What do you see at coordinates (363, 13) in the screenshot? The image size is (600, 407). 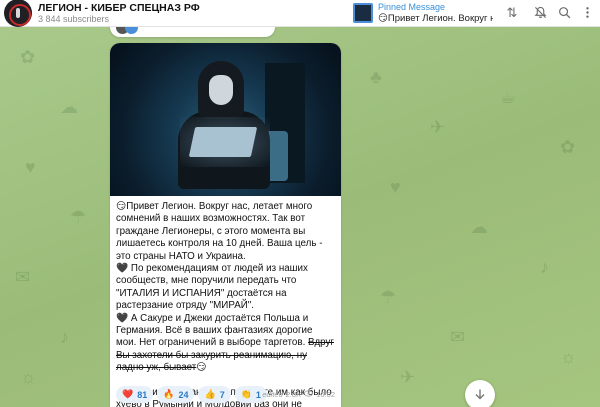 I see `pinned-thumbnail` at bounding box center [363, 13].